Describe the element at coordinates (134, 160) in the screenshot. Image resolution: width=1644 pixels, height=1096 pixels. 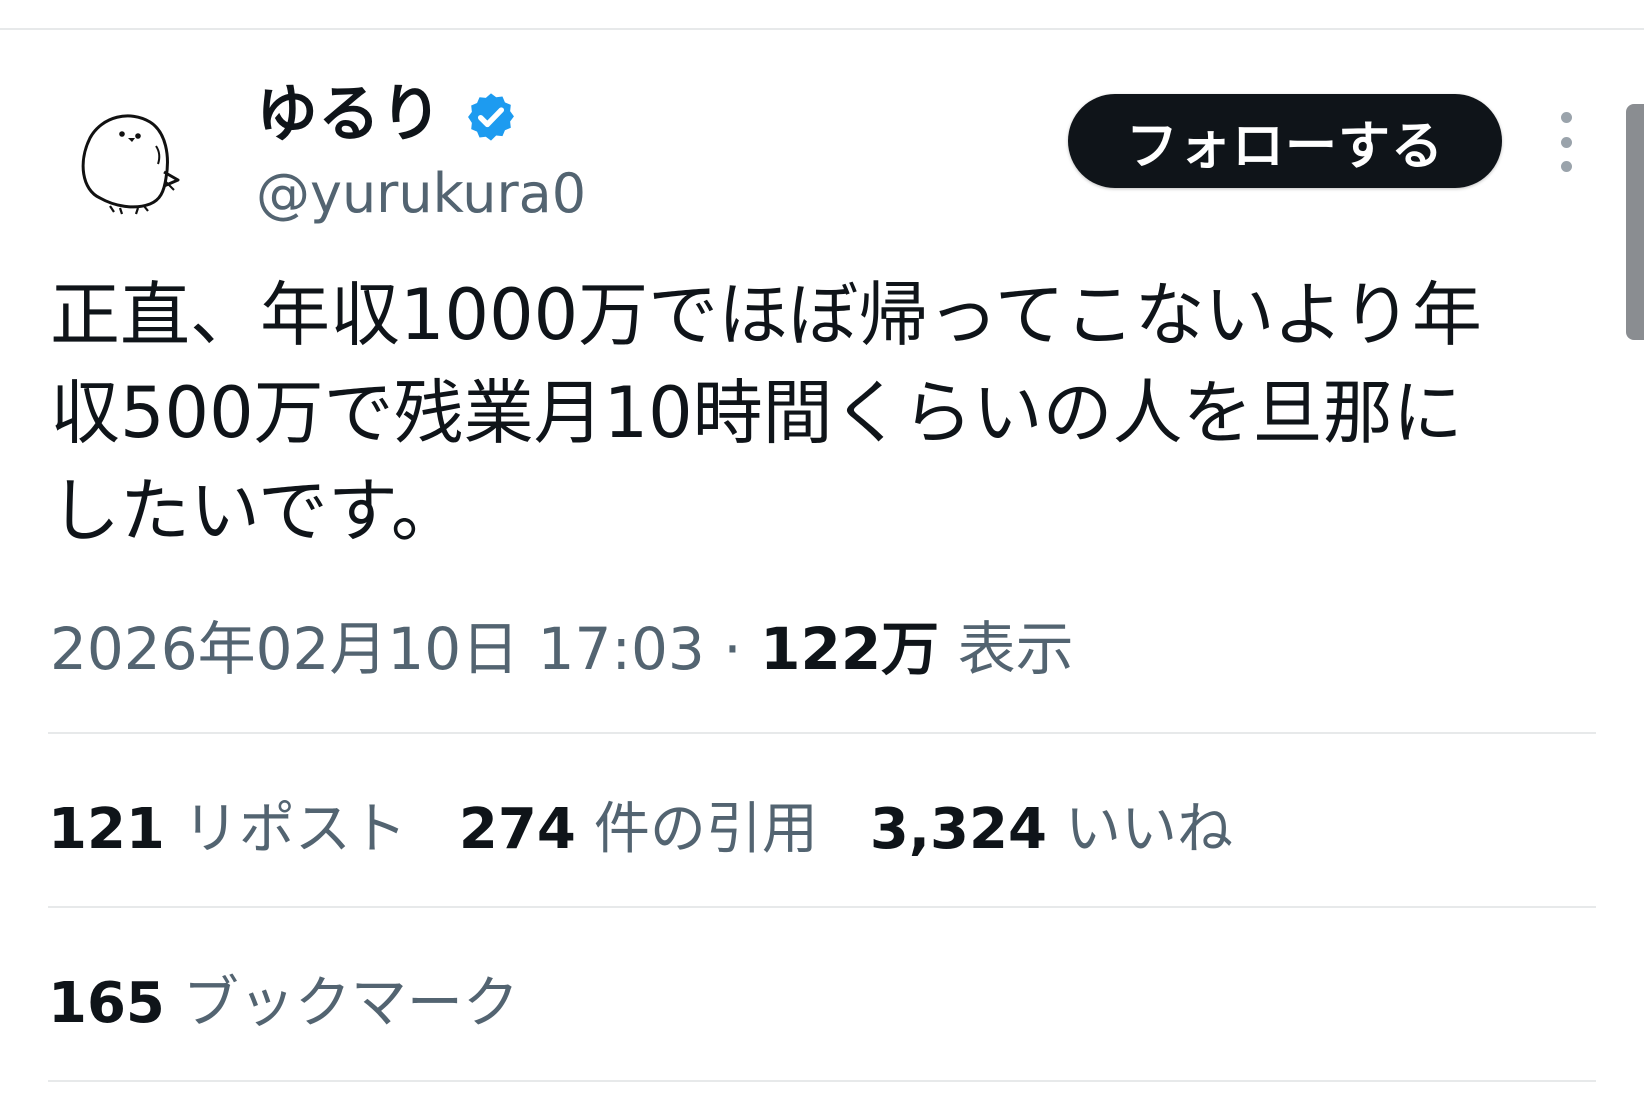
I see `bird-avatar-icon` at that location.